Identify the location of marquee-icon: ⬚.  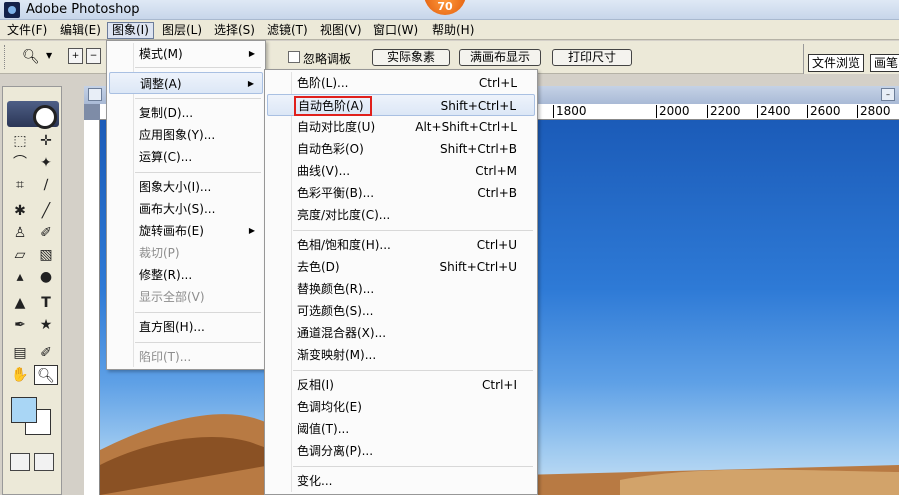
(20, 141).